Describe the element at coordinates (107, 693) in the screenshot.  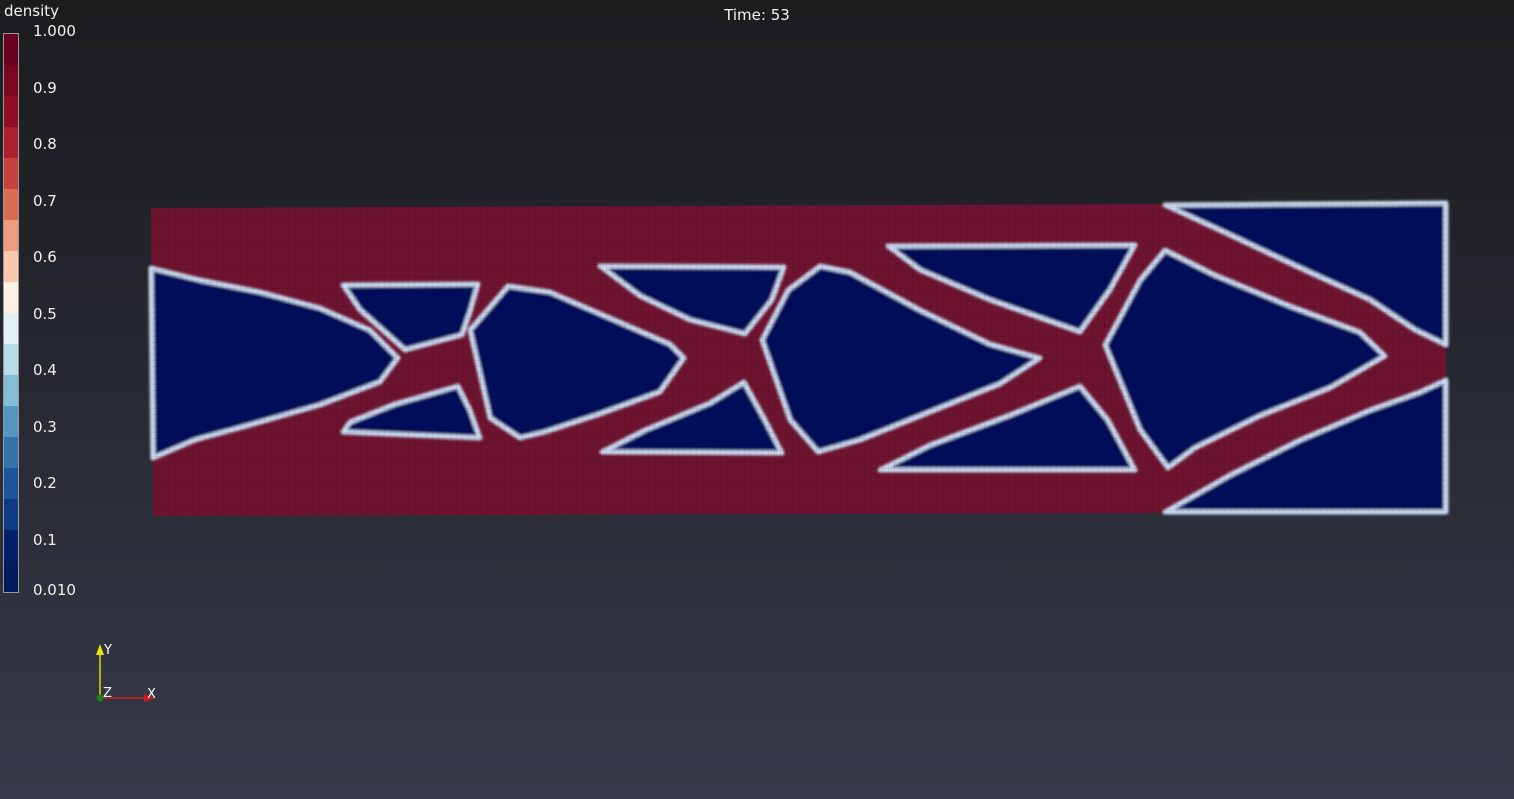
I see `z-axis-label: Z` at that location.